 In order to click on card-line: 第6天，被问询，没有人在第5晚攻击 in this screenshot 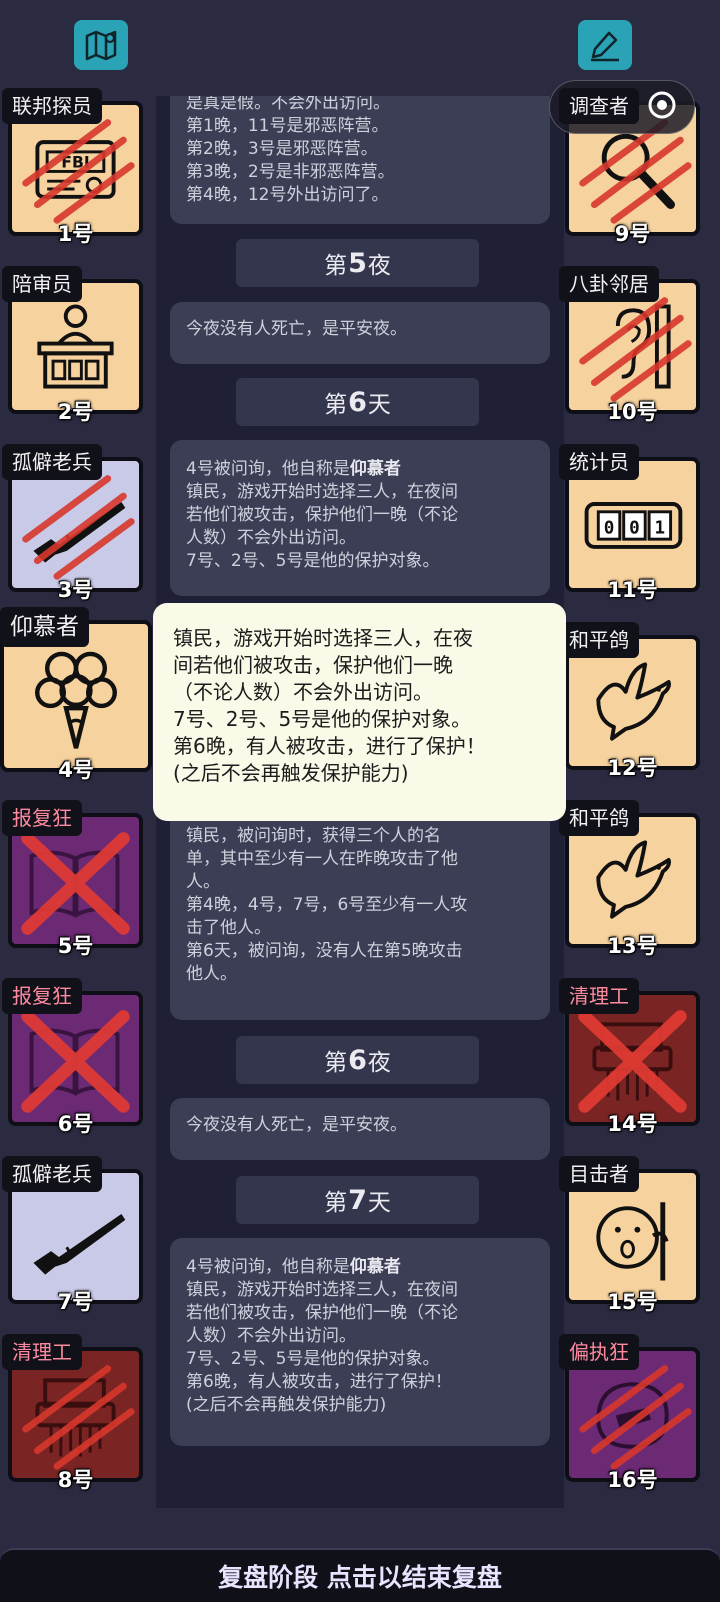, I will do `click(324, 951)`.